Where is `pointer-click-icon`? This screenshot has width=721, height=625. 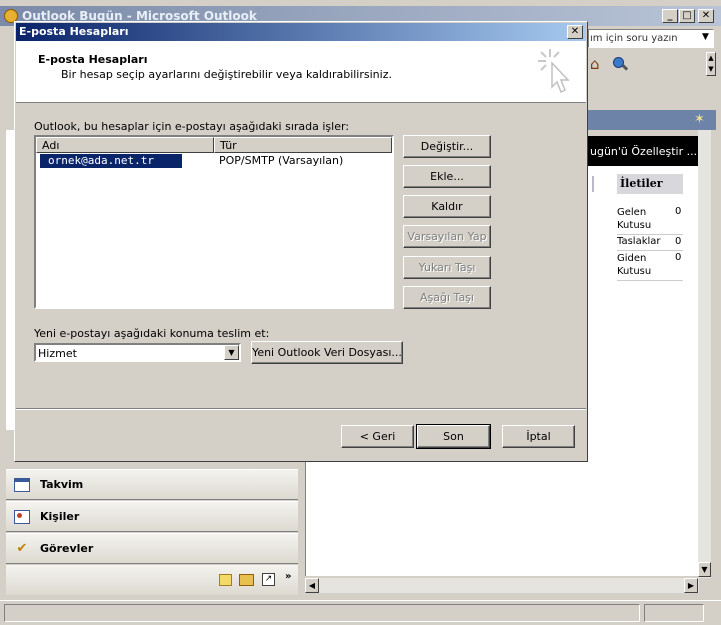
pointer-click-icon is located at coordinates (556, 72).